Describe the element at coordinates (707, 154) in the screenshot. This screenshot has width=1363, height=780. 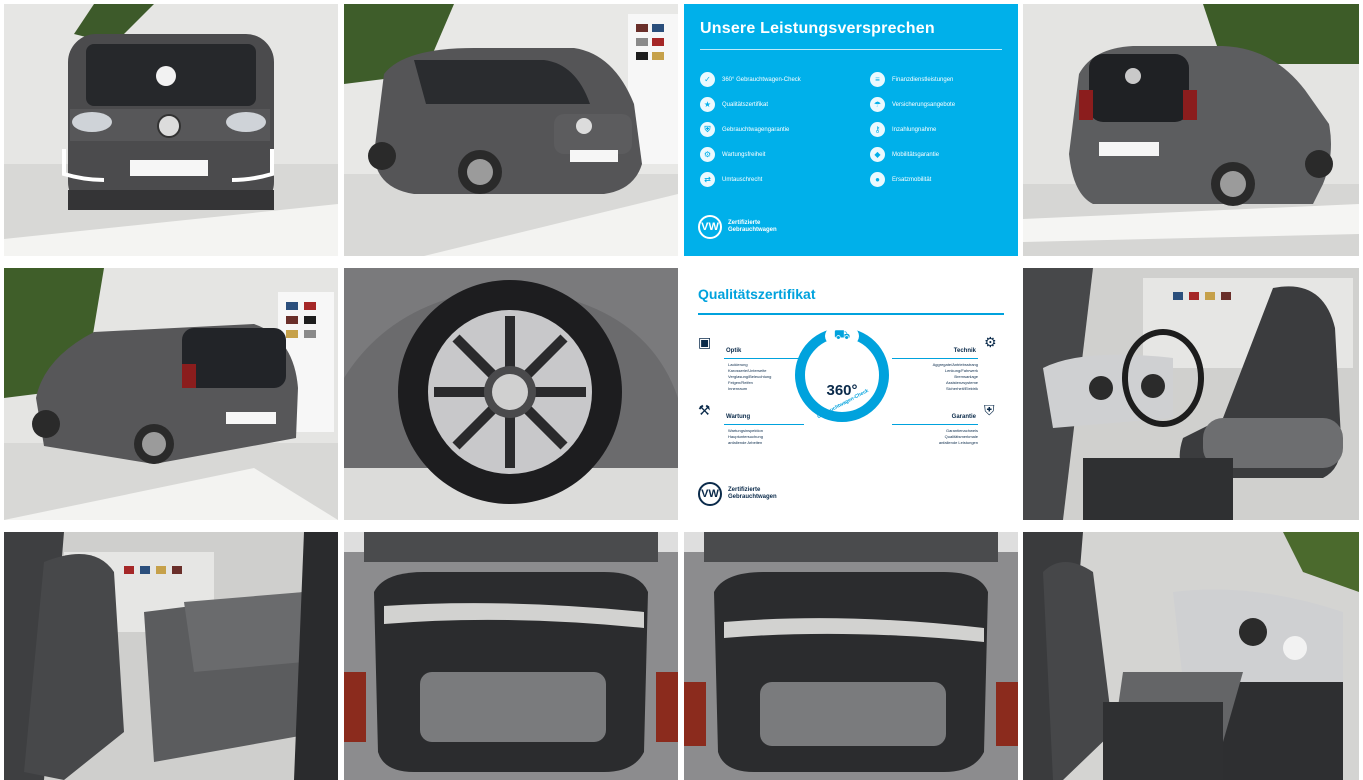
I see `wrench-icon: ⚙` at that location.